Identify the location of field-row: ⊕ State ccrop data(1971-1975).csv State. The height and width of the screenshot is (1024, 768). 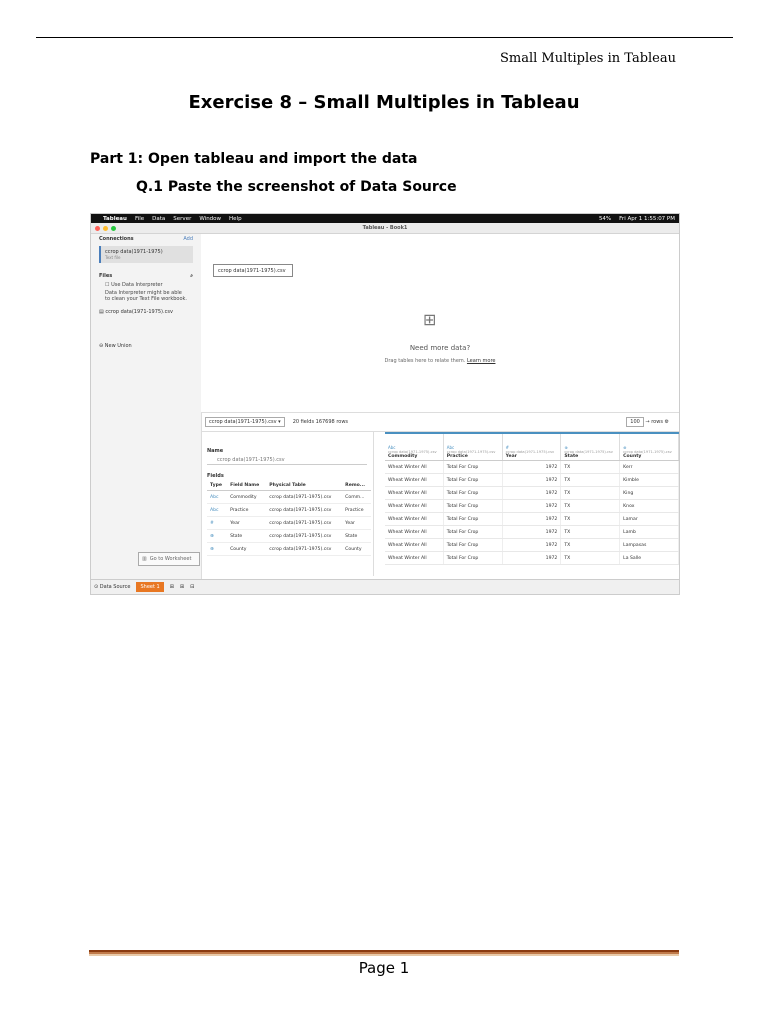
(289, 536).